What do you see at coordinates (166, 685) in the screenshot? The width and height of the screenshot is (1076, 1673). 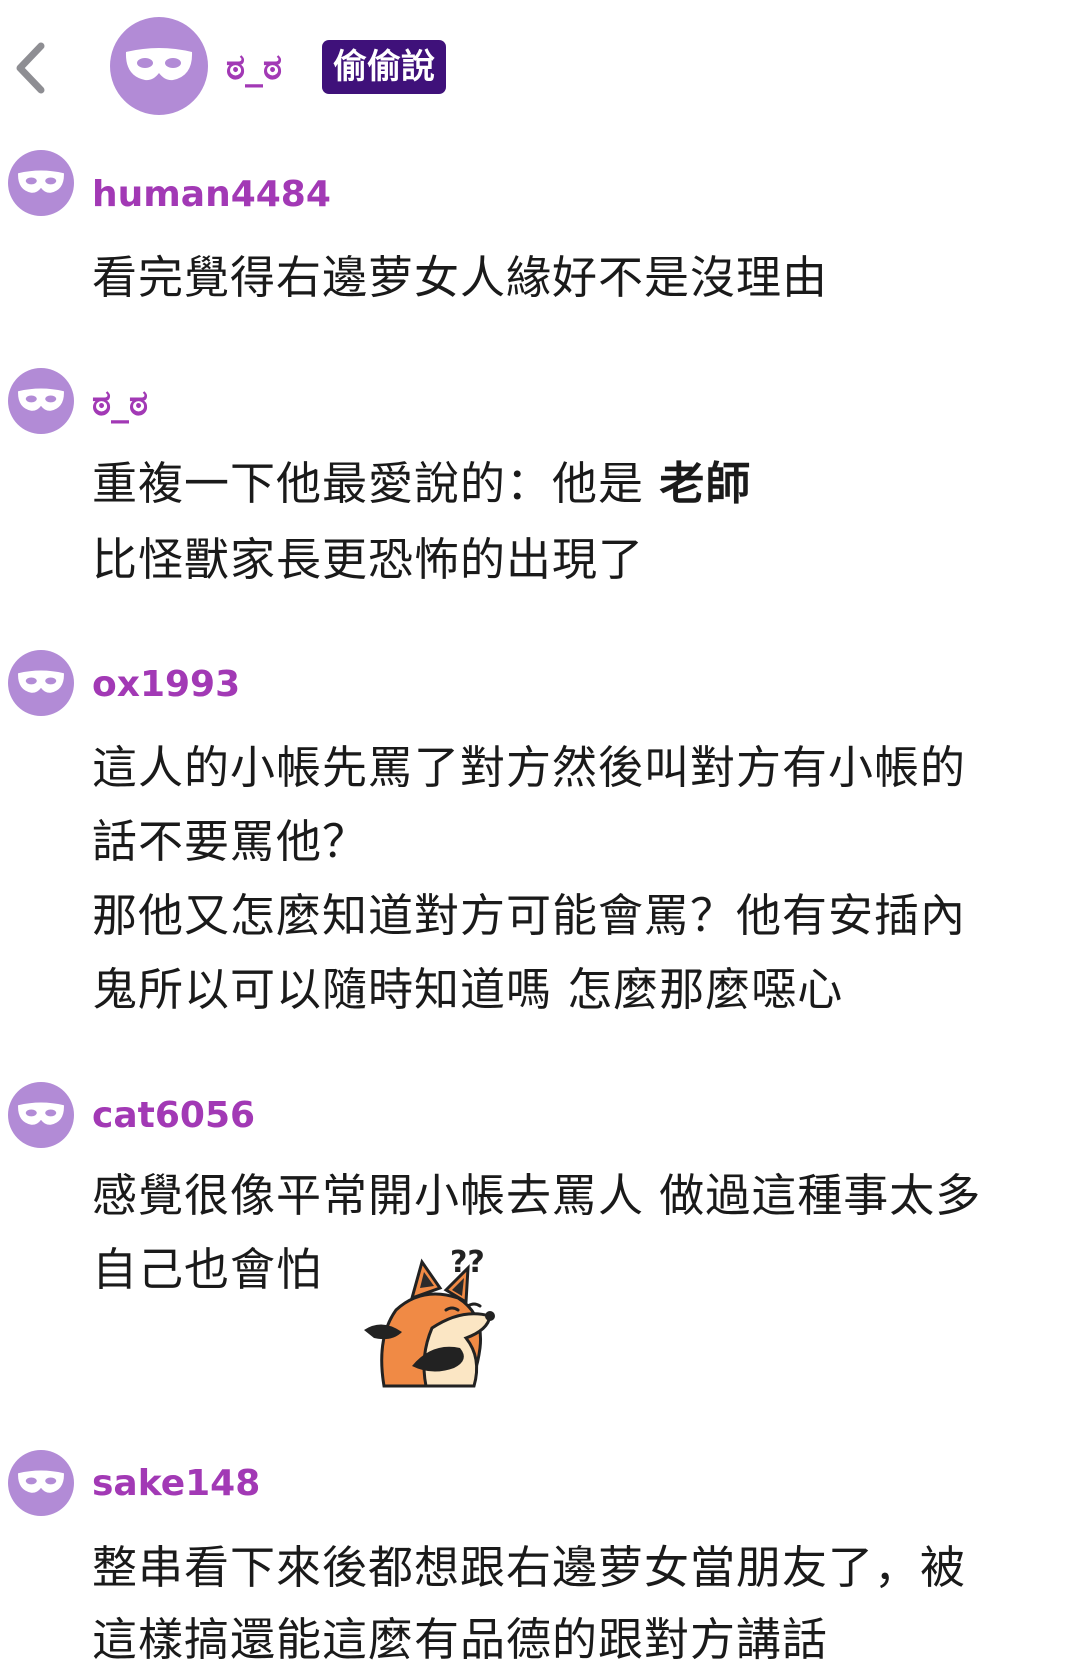 I see `comment-username: ox1993` at bounding box center [166, 685].